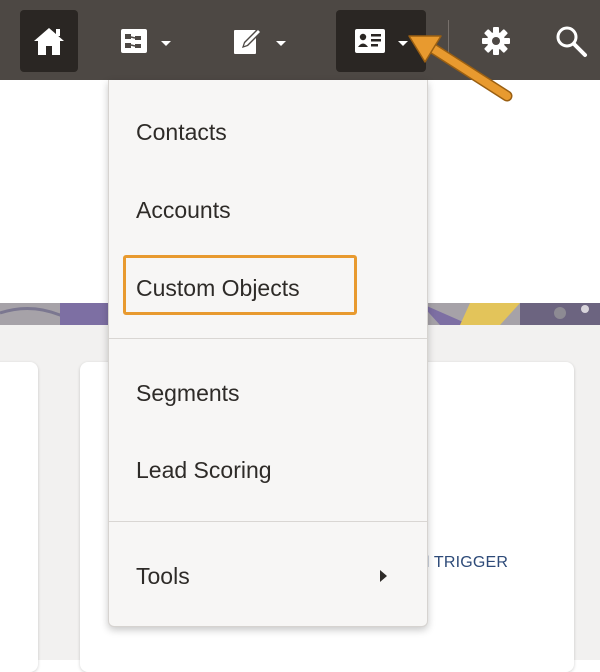 Image resolution: width=600 pixels, height=672 pixels. What do you see at coordinates (188, 392) in the screenshot?
I see `menu-item-label: Segments` at bounding box center [188, 392].